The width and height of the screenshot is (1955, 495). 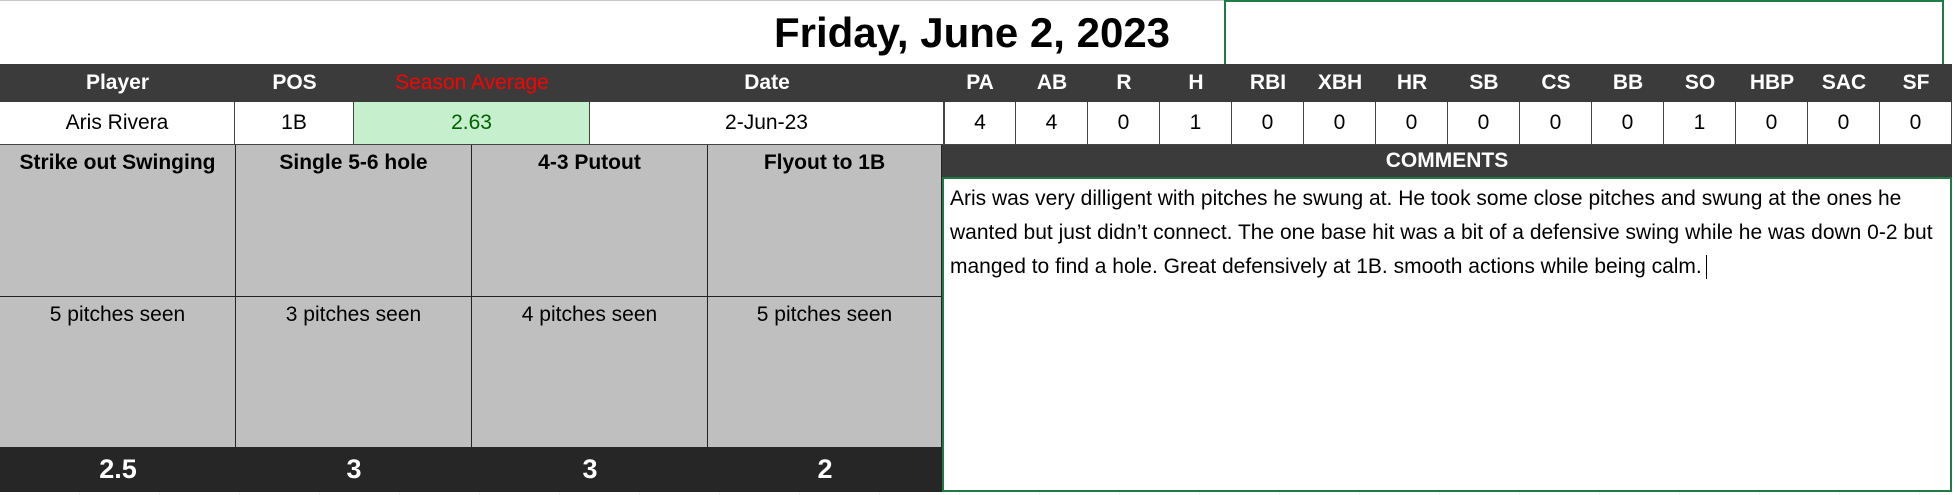 I want to click on page-title: Friday, June 2, 2023, so click(x=972, y=32).